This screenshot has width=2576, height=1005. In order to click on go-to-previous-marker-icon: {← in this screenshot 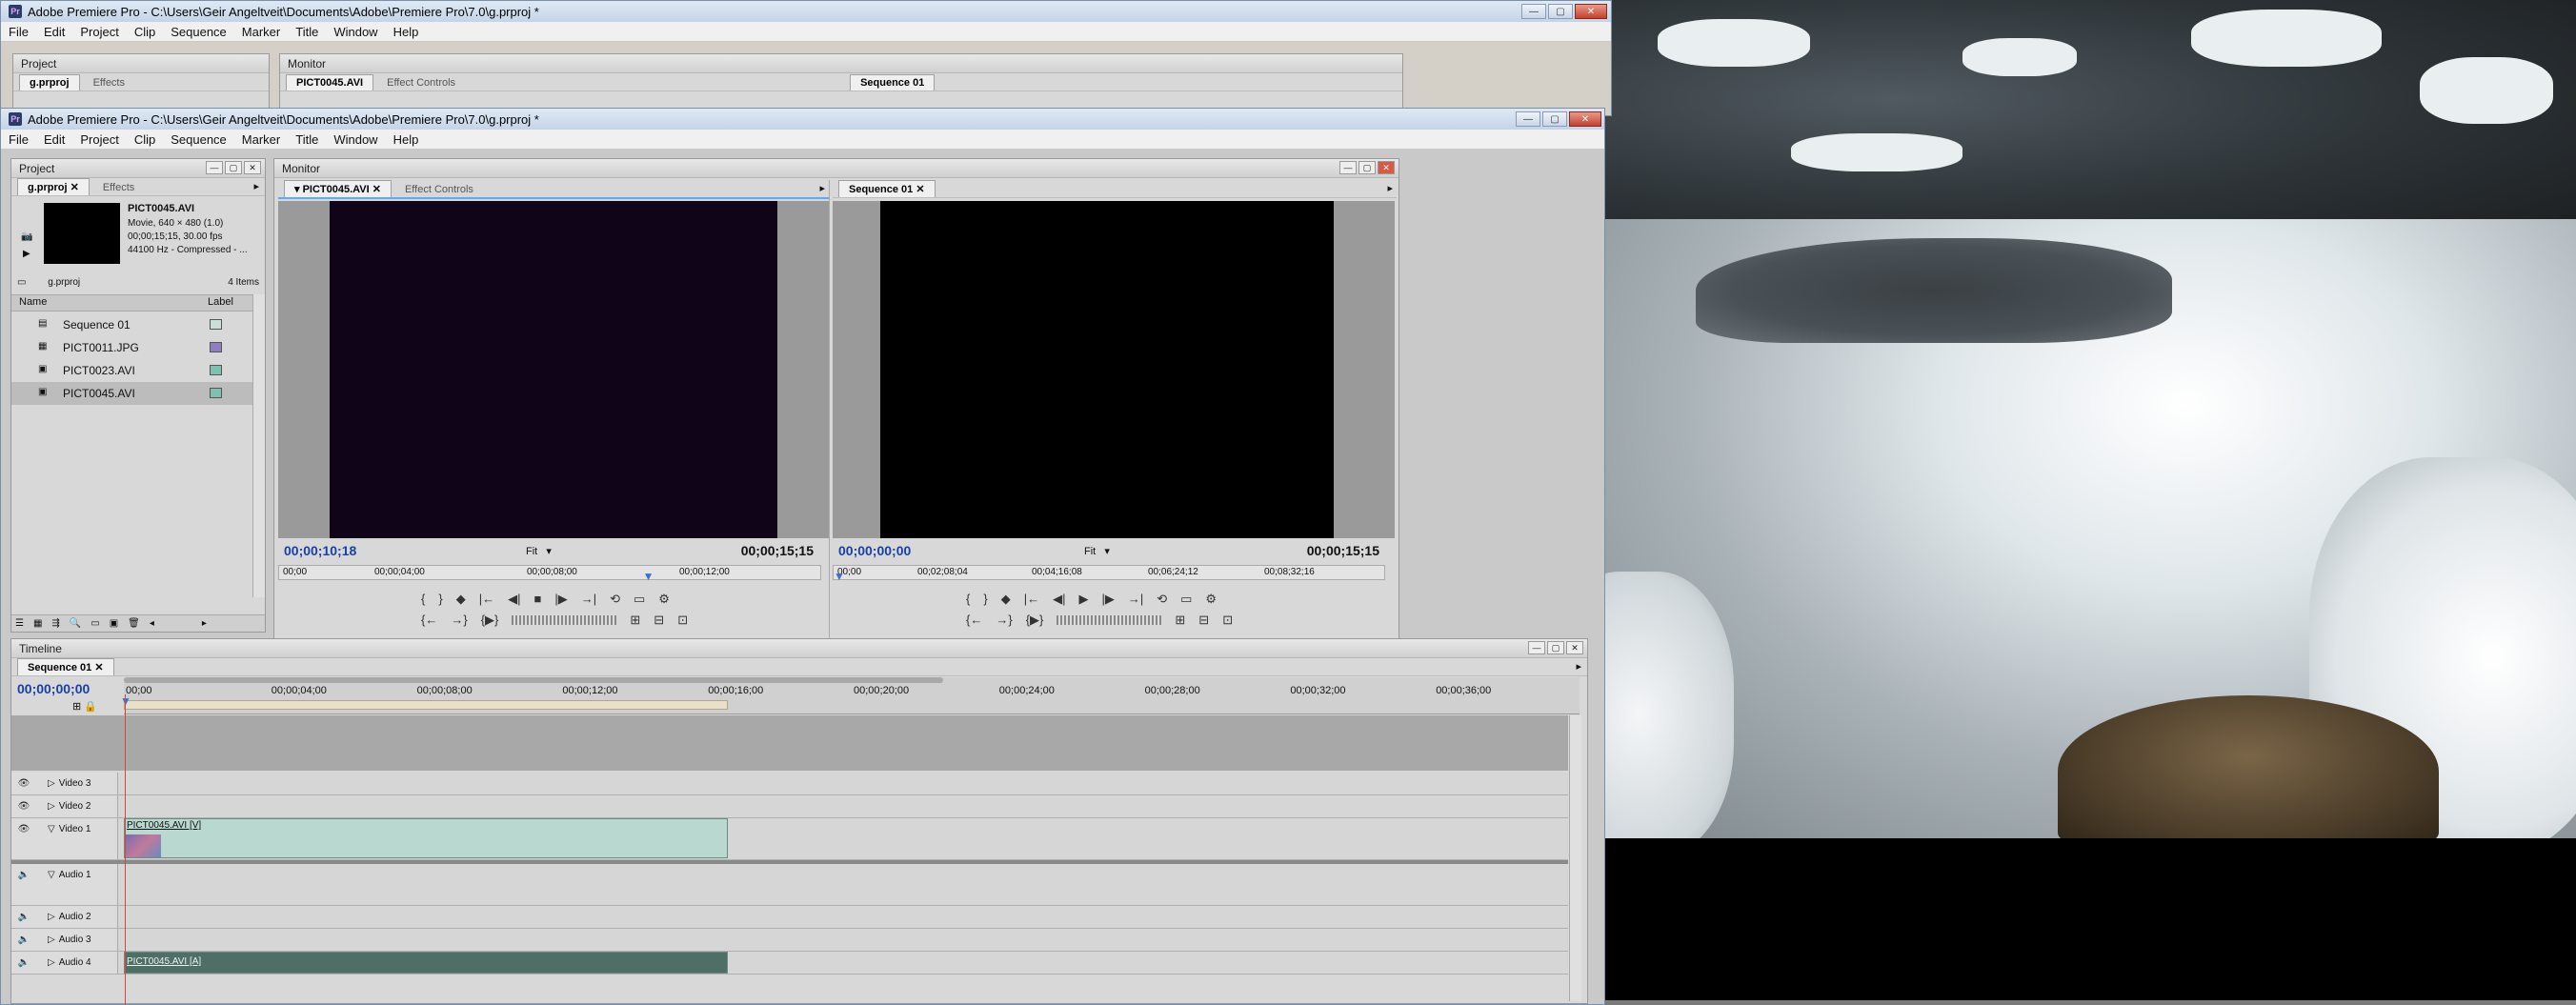, I will do `click(974, 620)`.